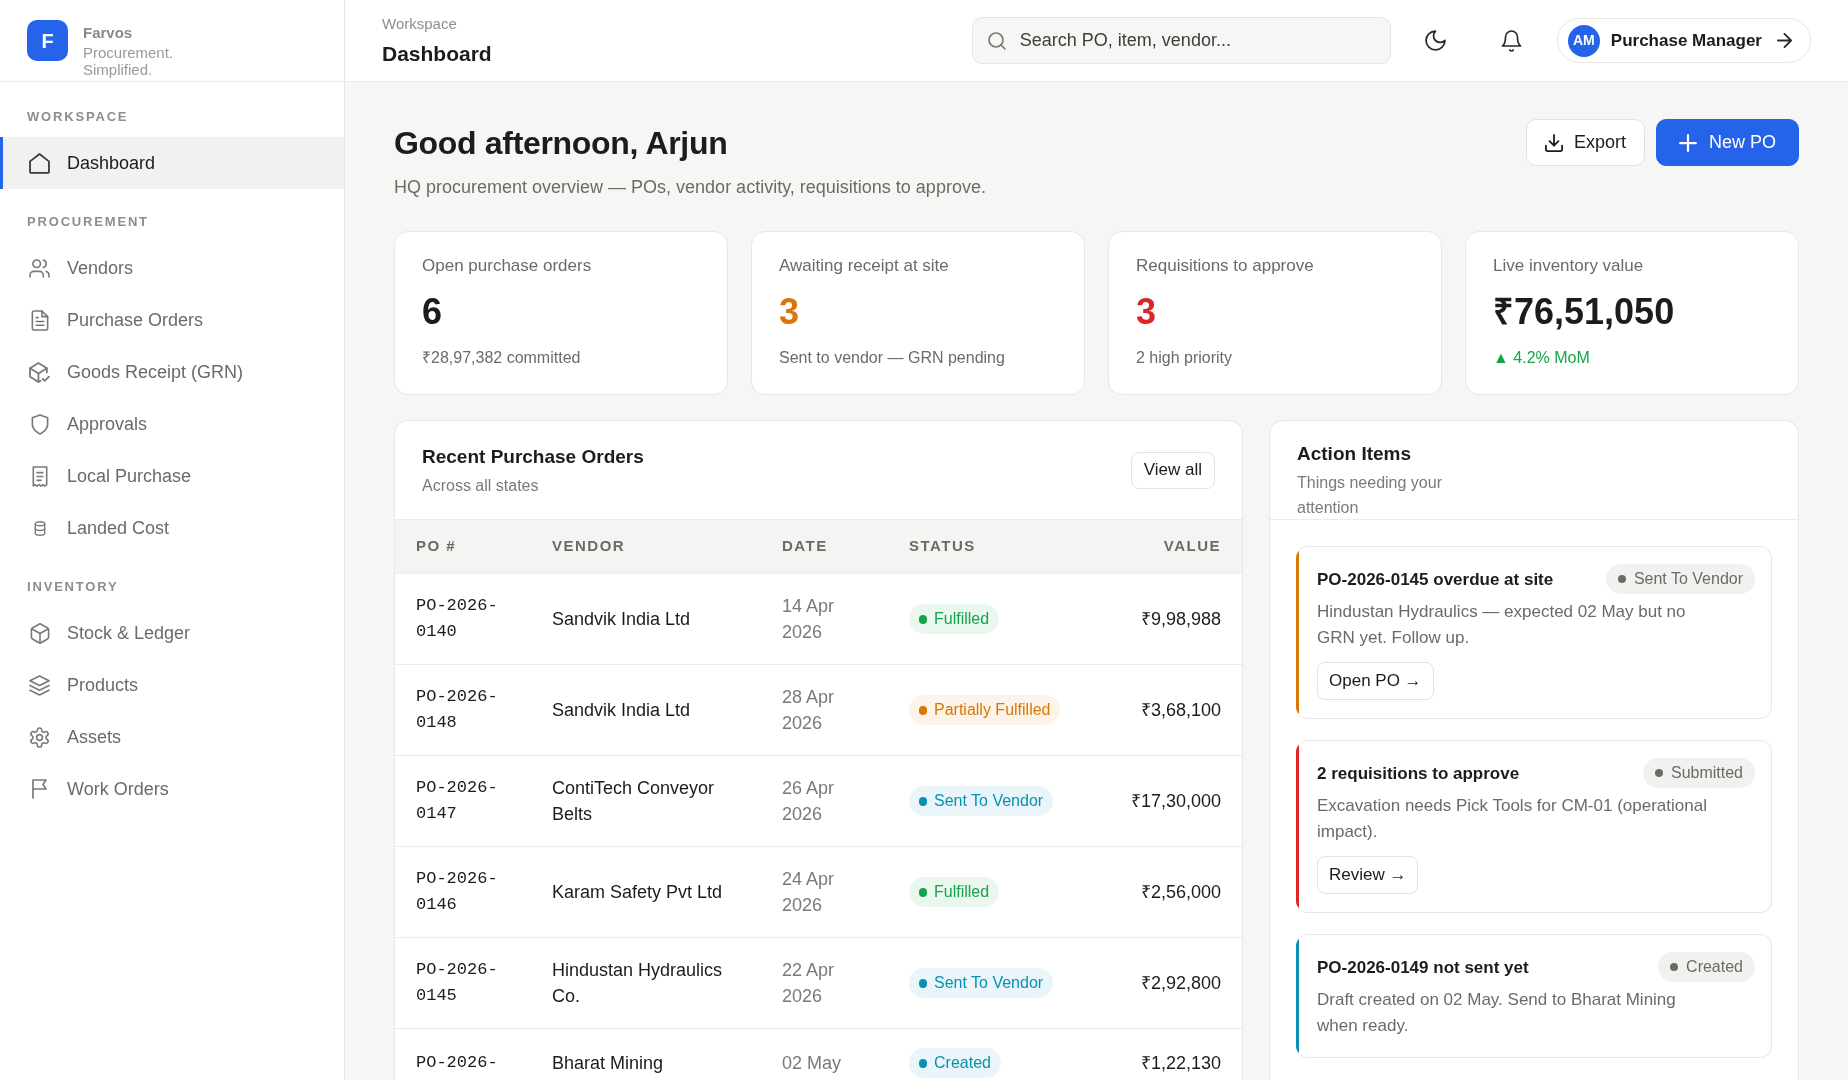 The image size is (1848, 1080). What do you see at coordinates (589, 546) in the screenshot?
I see `column-header: VENDOR` at bounding box center [589, 546].